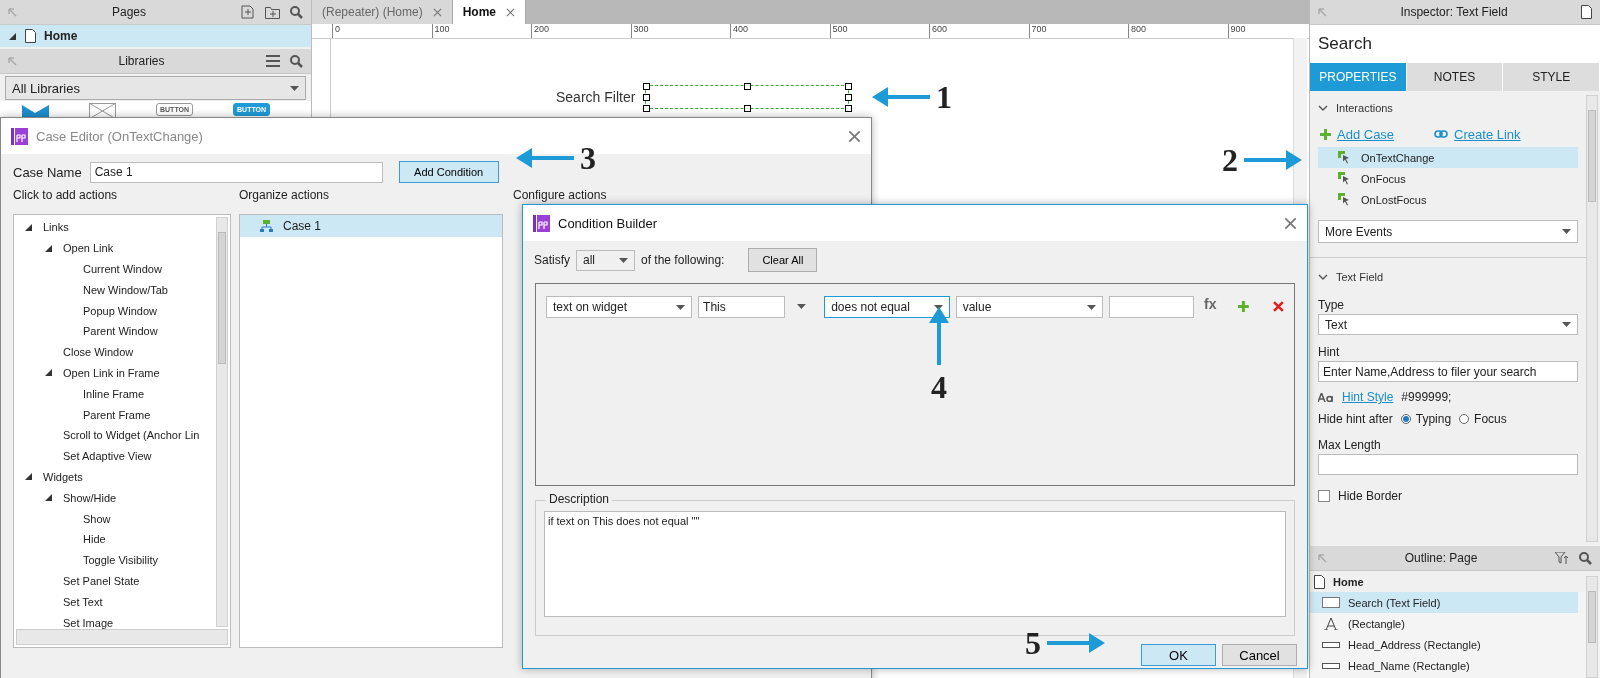 The image size is (1600, 678). Describe the element at coordinates (1444, 623) in the screenshot. I see `outline-item: (Rectangle)` at that location.